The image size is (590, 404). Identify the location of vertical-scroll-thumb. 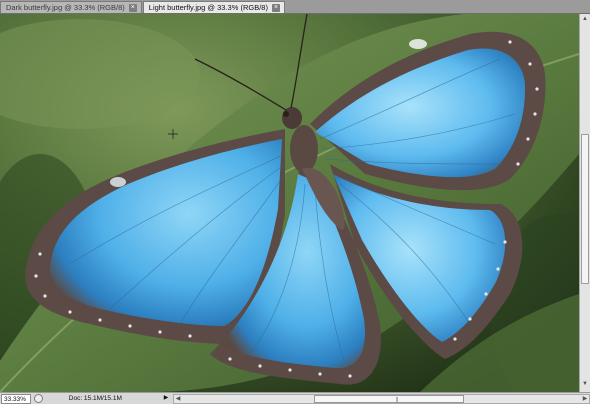
(585, 209).